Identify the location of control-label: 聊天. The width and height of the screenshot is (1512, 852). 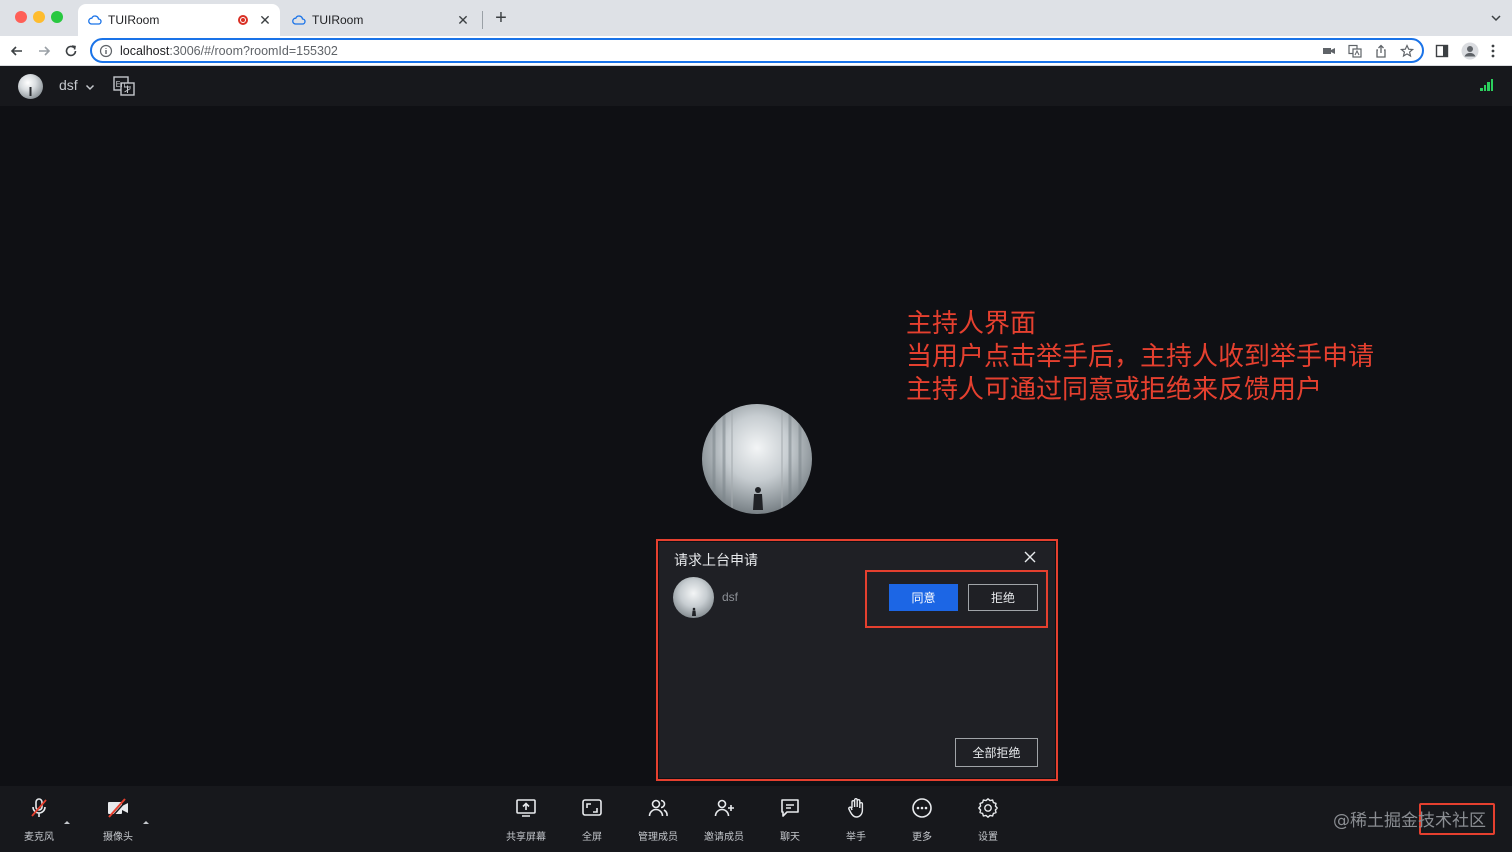
(790, 837).